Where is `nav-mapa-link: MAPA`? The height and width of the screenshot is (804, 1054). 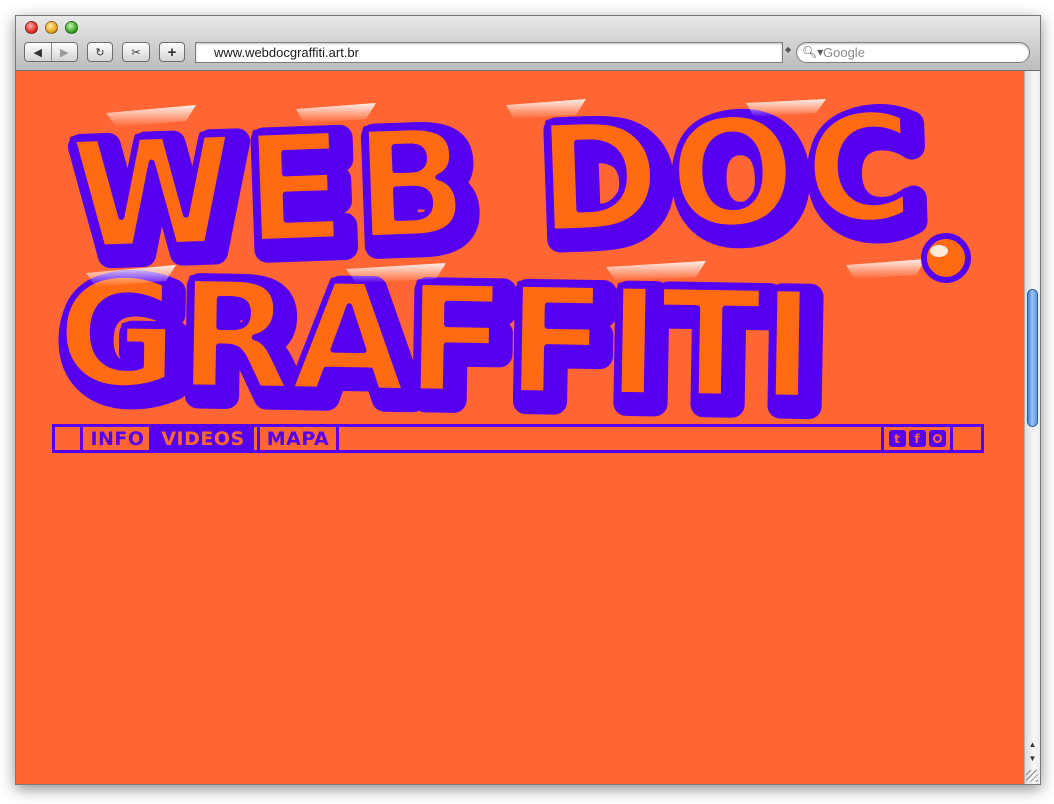
nav-mapa-link: MAPA is located at coordinates (298, 438).